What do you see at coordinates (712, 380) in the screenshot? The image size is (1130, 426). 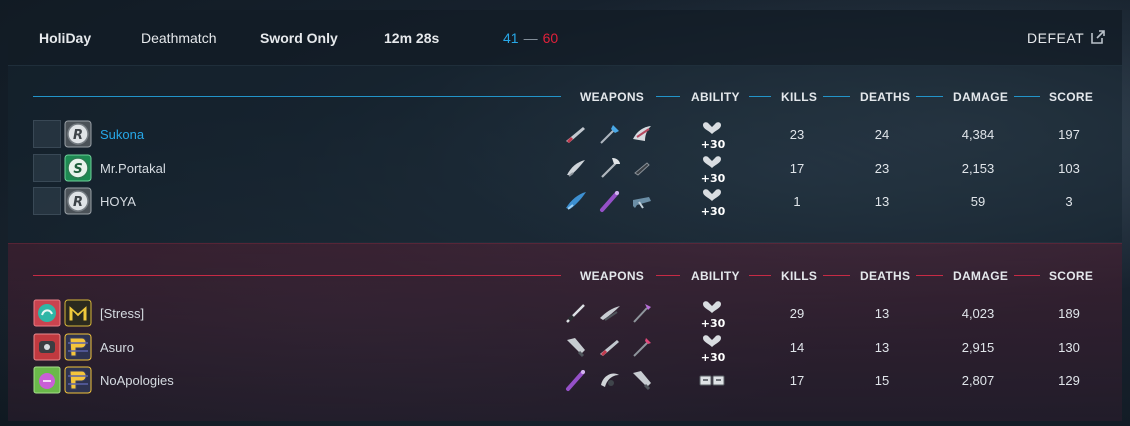 I see `ammo-ability-icon` at bounding box center [712, 380].